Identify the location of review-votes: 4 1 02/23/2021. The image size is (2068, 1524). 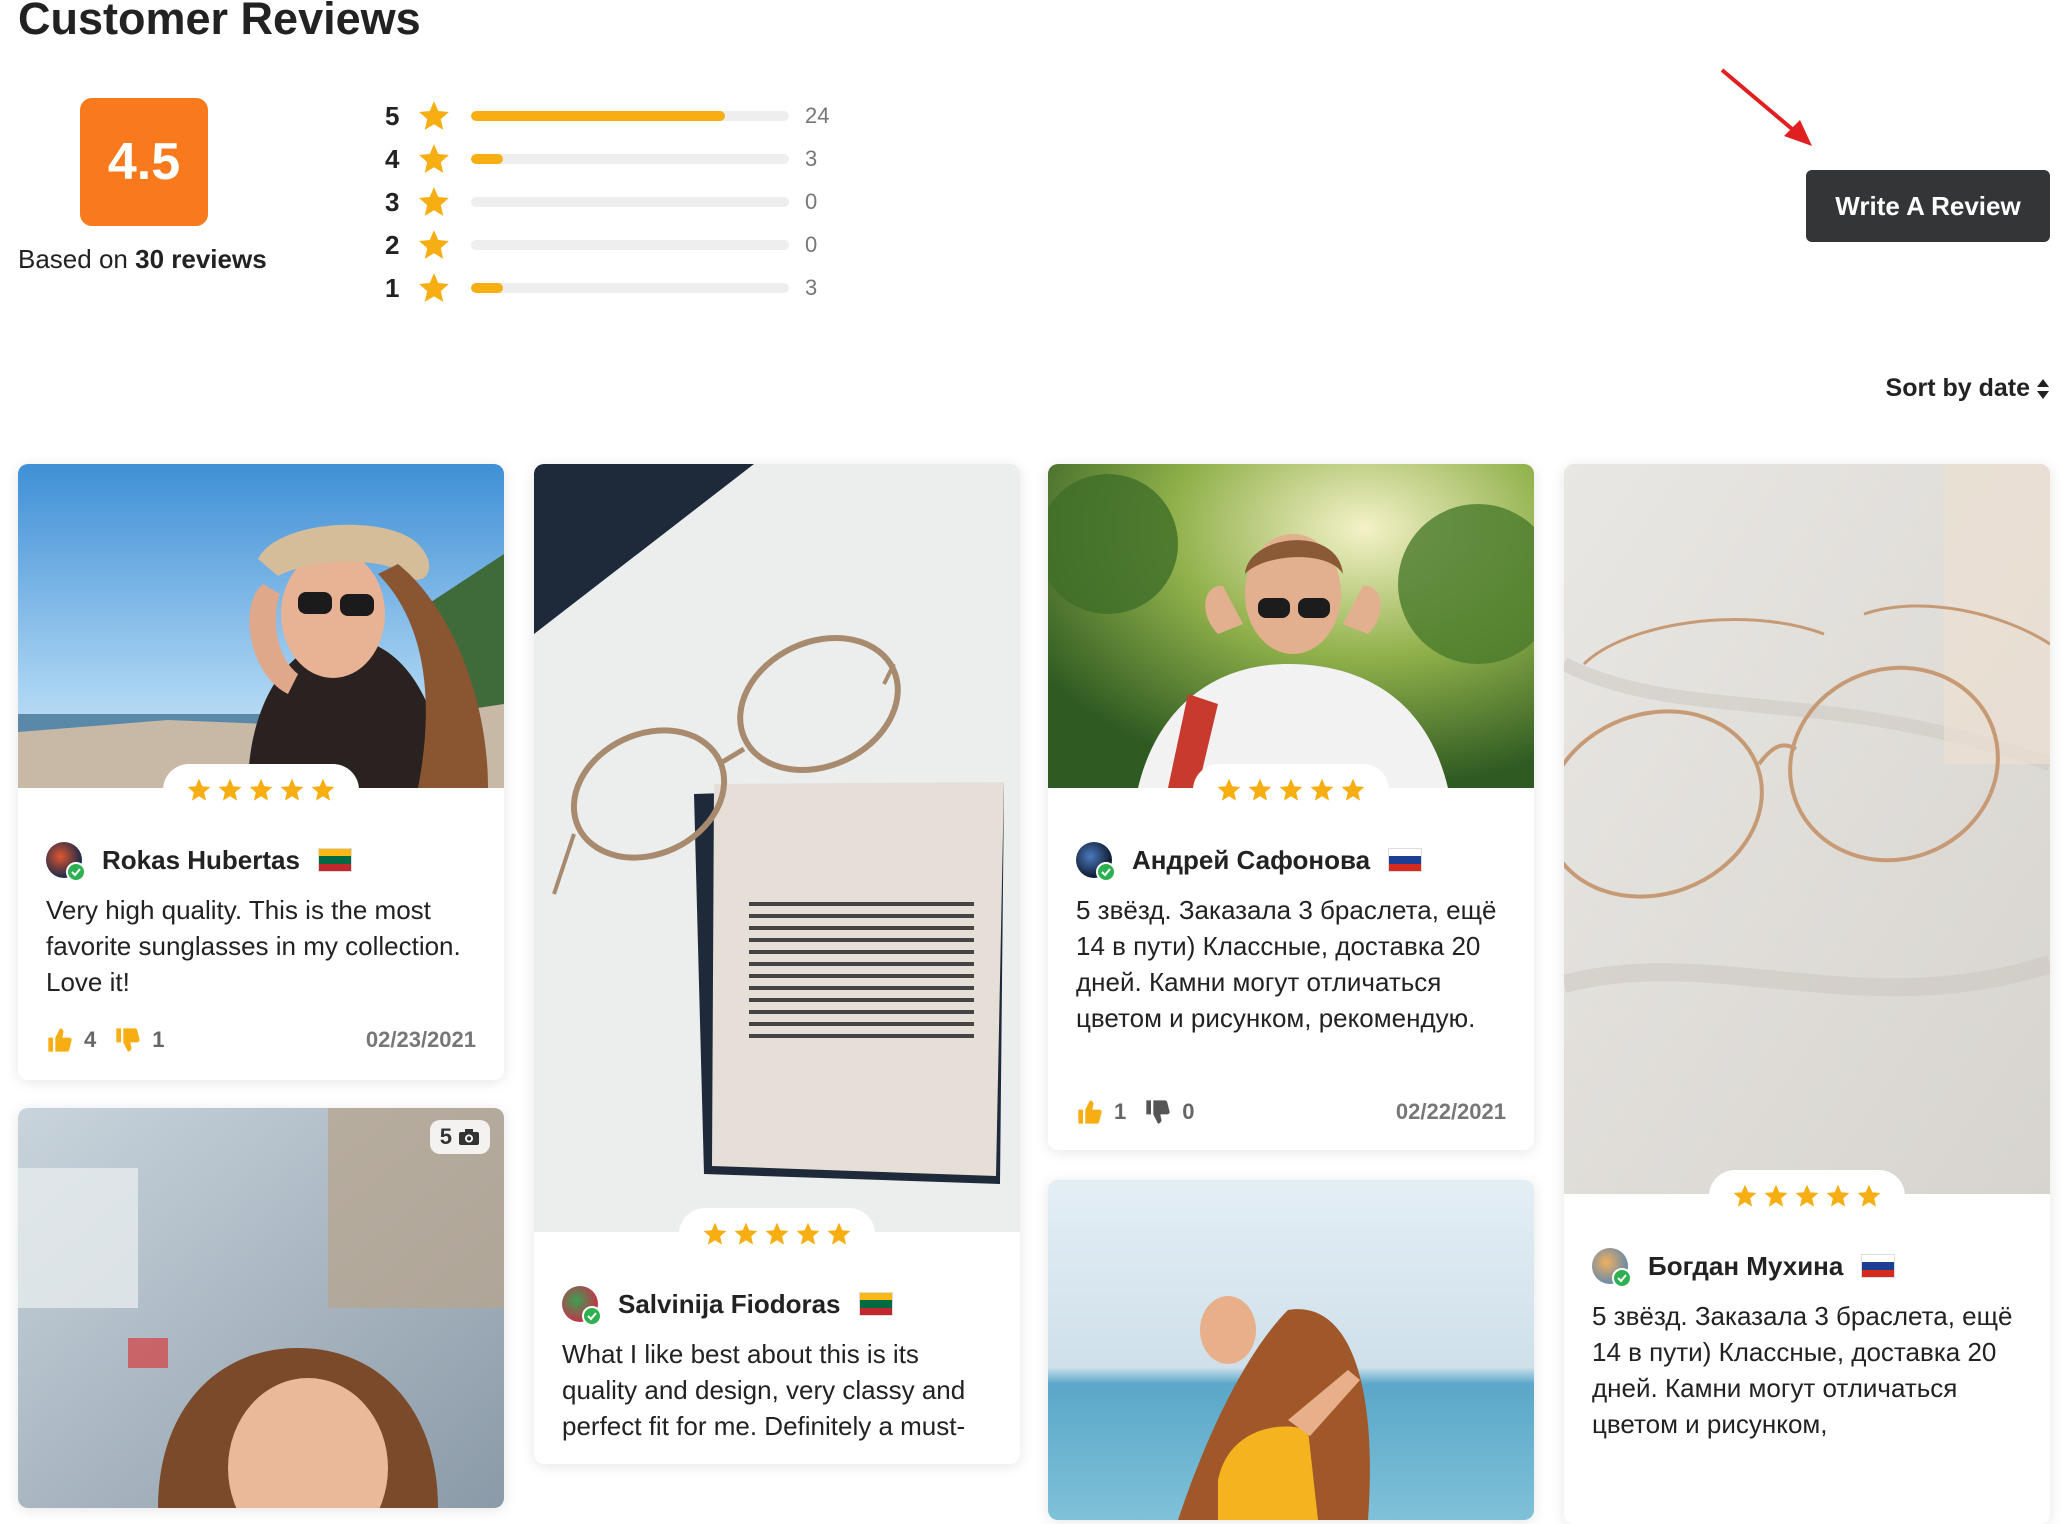
(261, 1040).